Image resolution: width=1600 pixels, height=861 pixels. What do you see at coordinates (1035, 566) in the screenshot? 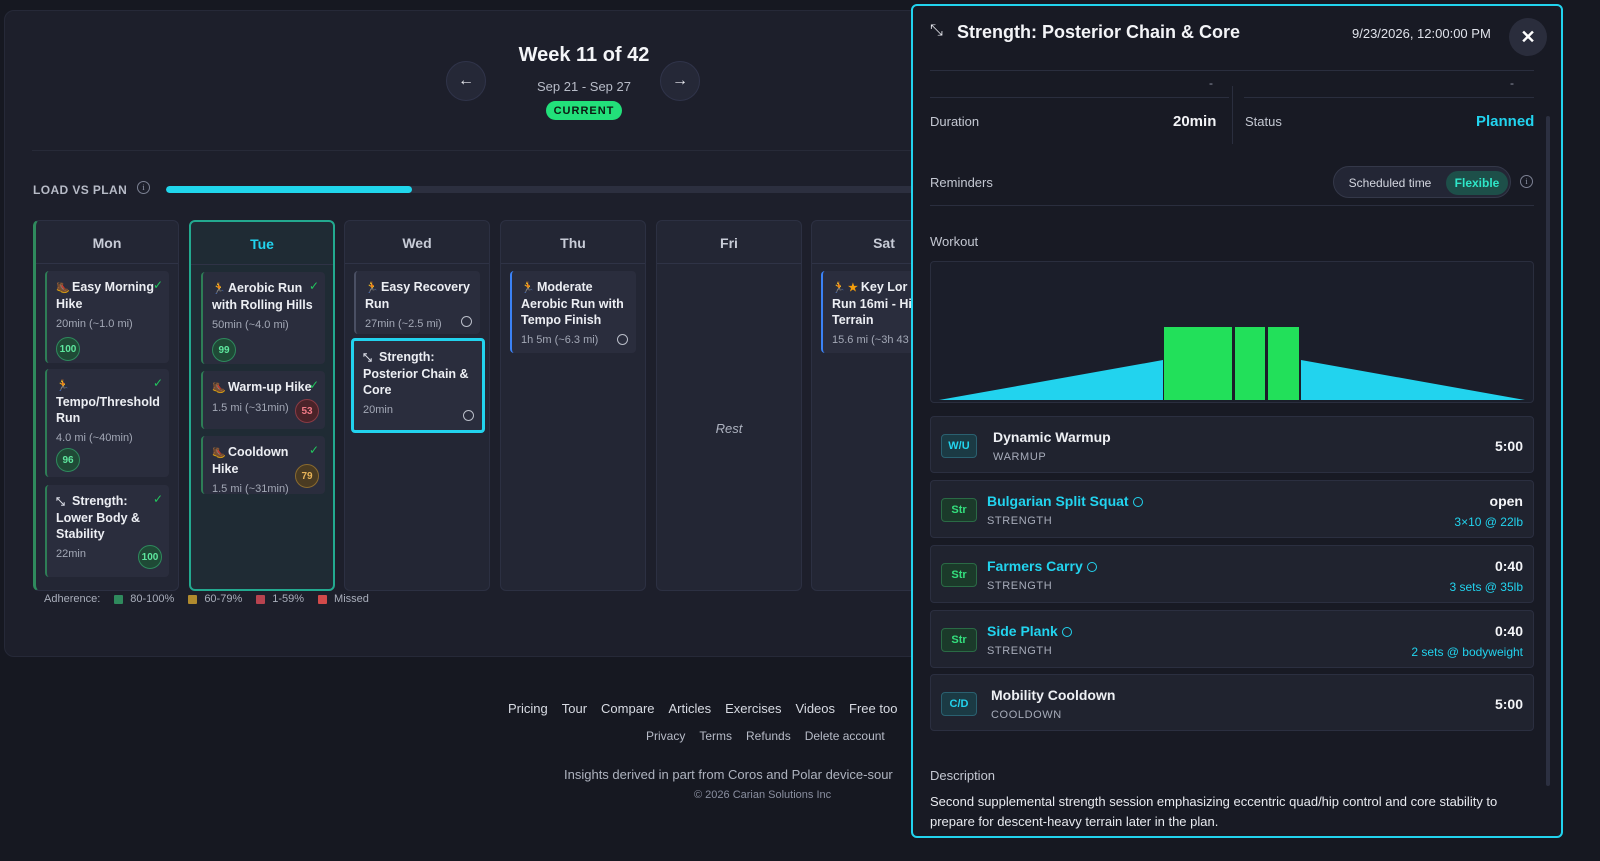
I see `step-name-text: Farmers Carry` at bounding box center [1035, 566].